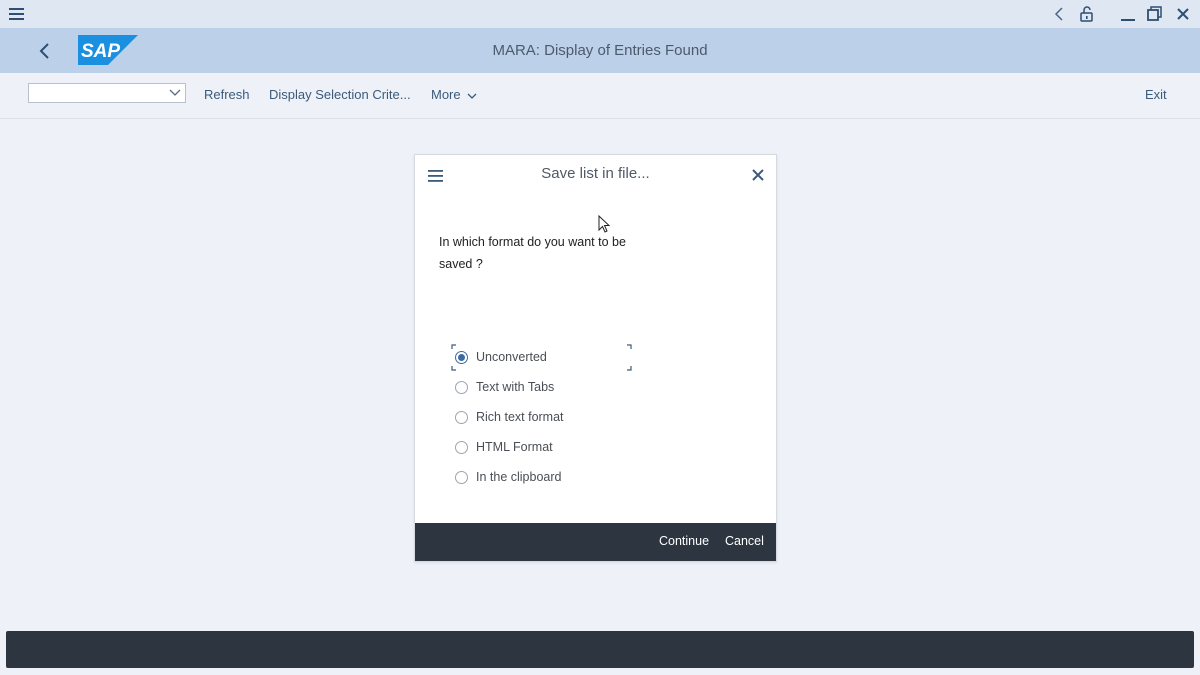 Image resolution: width=1200 pixels, height=675 pixels. I want to click on window-bar, so click(600, 14).